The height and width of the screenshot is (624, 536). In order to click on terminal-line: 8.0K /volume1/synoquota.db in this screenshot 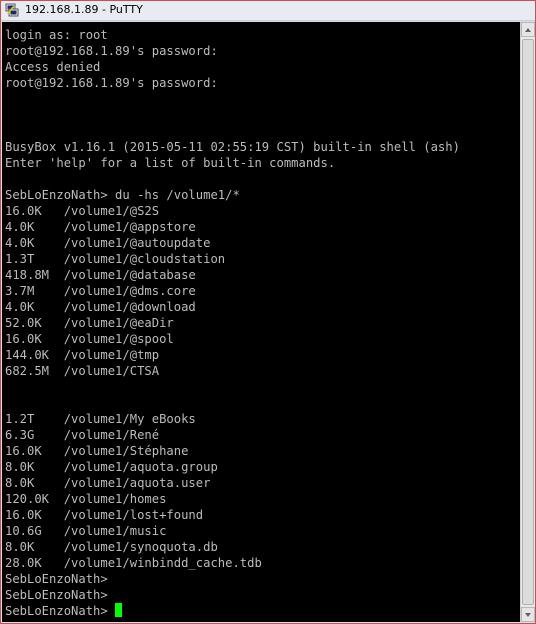, I will do `click(111, 547)`.